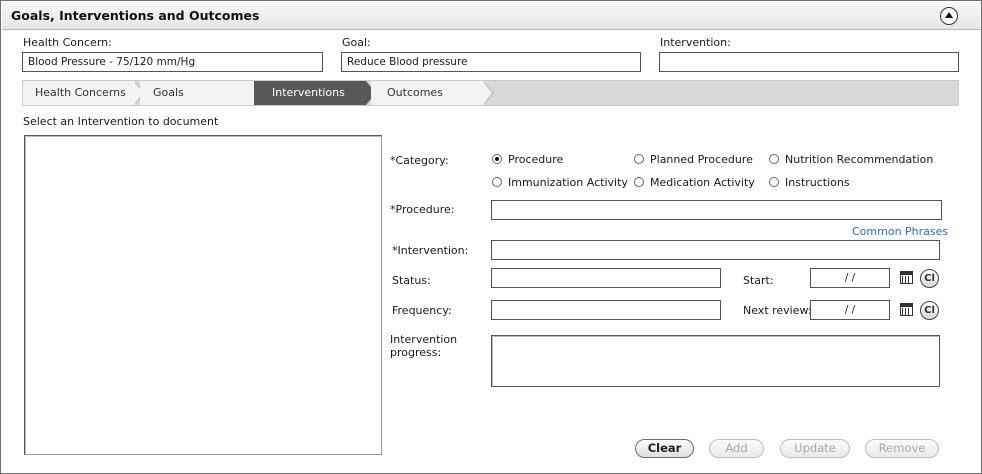 This screenshot has height=474, width=982. I want to click on category-medication-radio: Medication Activity, so click(694, 182).